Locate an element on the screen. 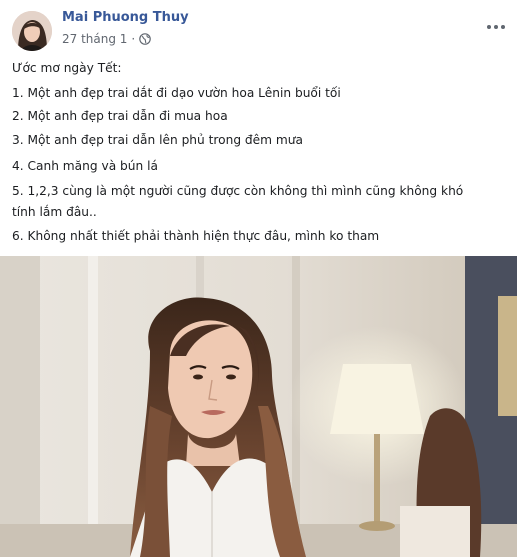 This screenshot has height=557, width=517. post-text-line: tính lắm đâu.. is located at coordinates (54, 212).